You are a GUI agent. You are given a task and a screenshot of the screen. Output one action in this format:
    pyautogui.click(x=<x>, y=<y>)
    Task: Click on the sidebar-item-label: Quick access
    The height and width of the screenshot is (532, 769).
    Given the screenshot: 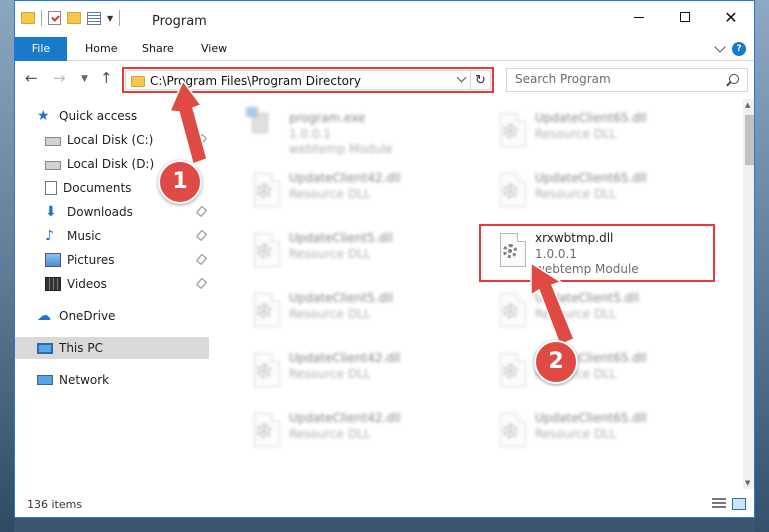 What is the action you would take?
    pyautogui.click(x=98, y=116)
    